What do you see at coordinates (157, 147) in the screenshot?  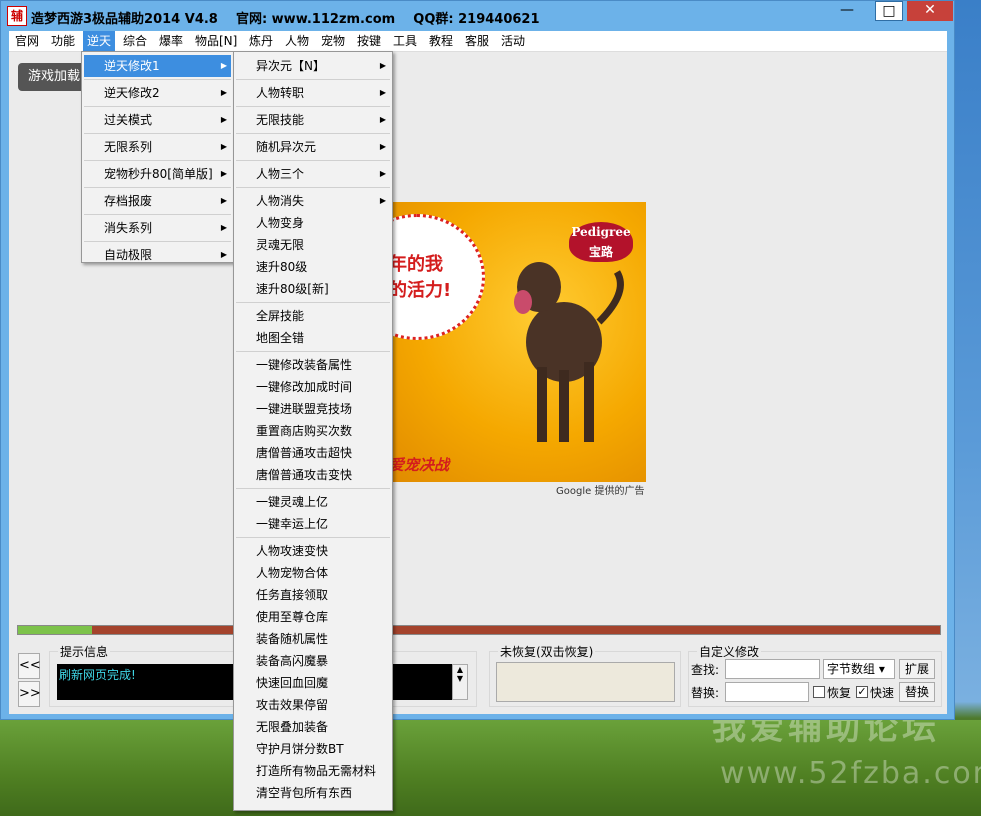 I see `submenu1-item: 无限系列 ▶` at bounding box center [157, 147].